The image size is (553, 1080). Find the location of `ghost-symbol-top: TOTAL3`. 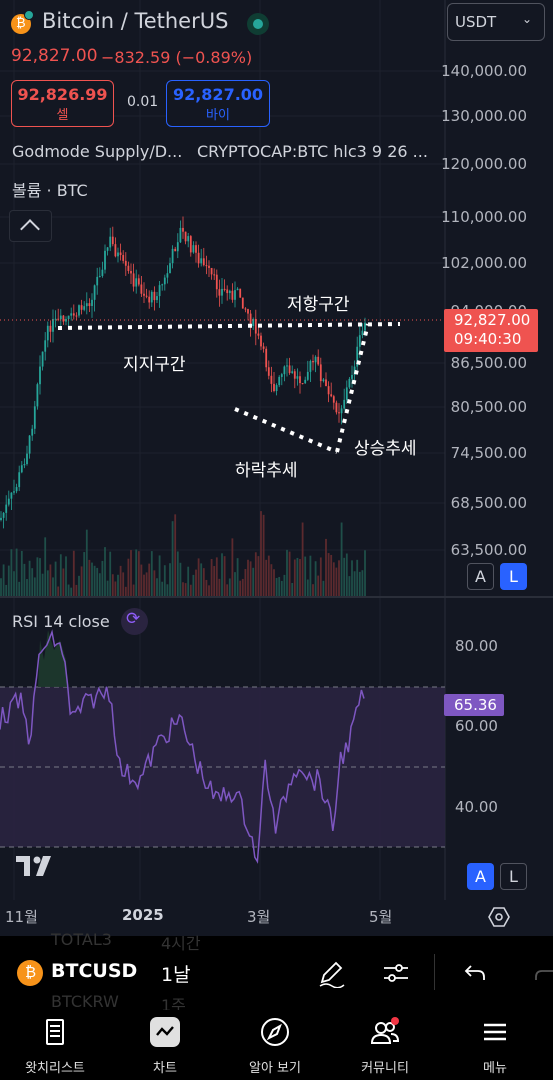

ghost-symbol-top: TOTAL3 is located at coordinates (81, 939).